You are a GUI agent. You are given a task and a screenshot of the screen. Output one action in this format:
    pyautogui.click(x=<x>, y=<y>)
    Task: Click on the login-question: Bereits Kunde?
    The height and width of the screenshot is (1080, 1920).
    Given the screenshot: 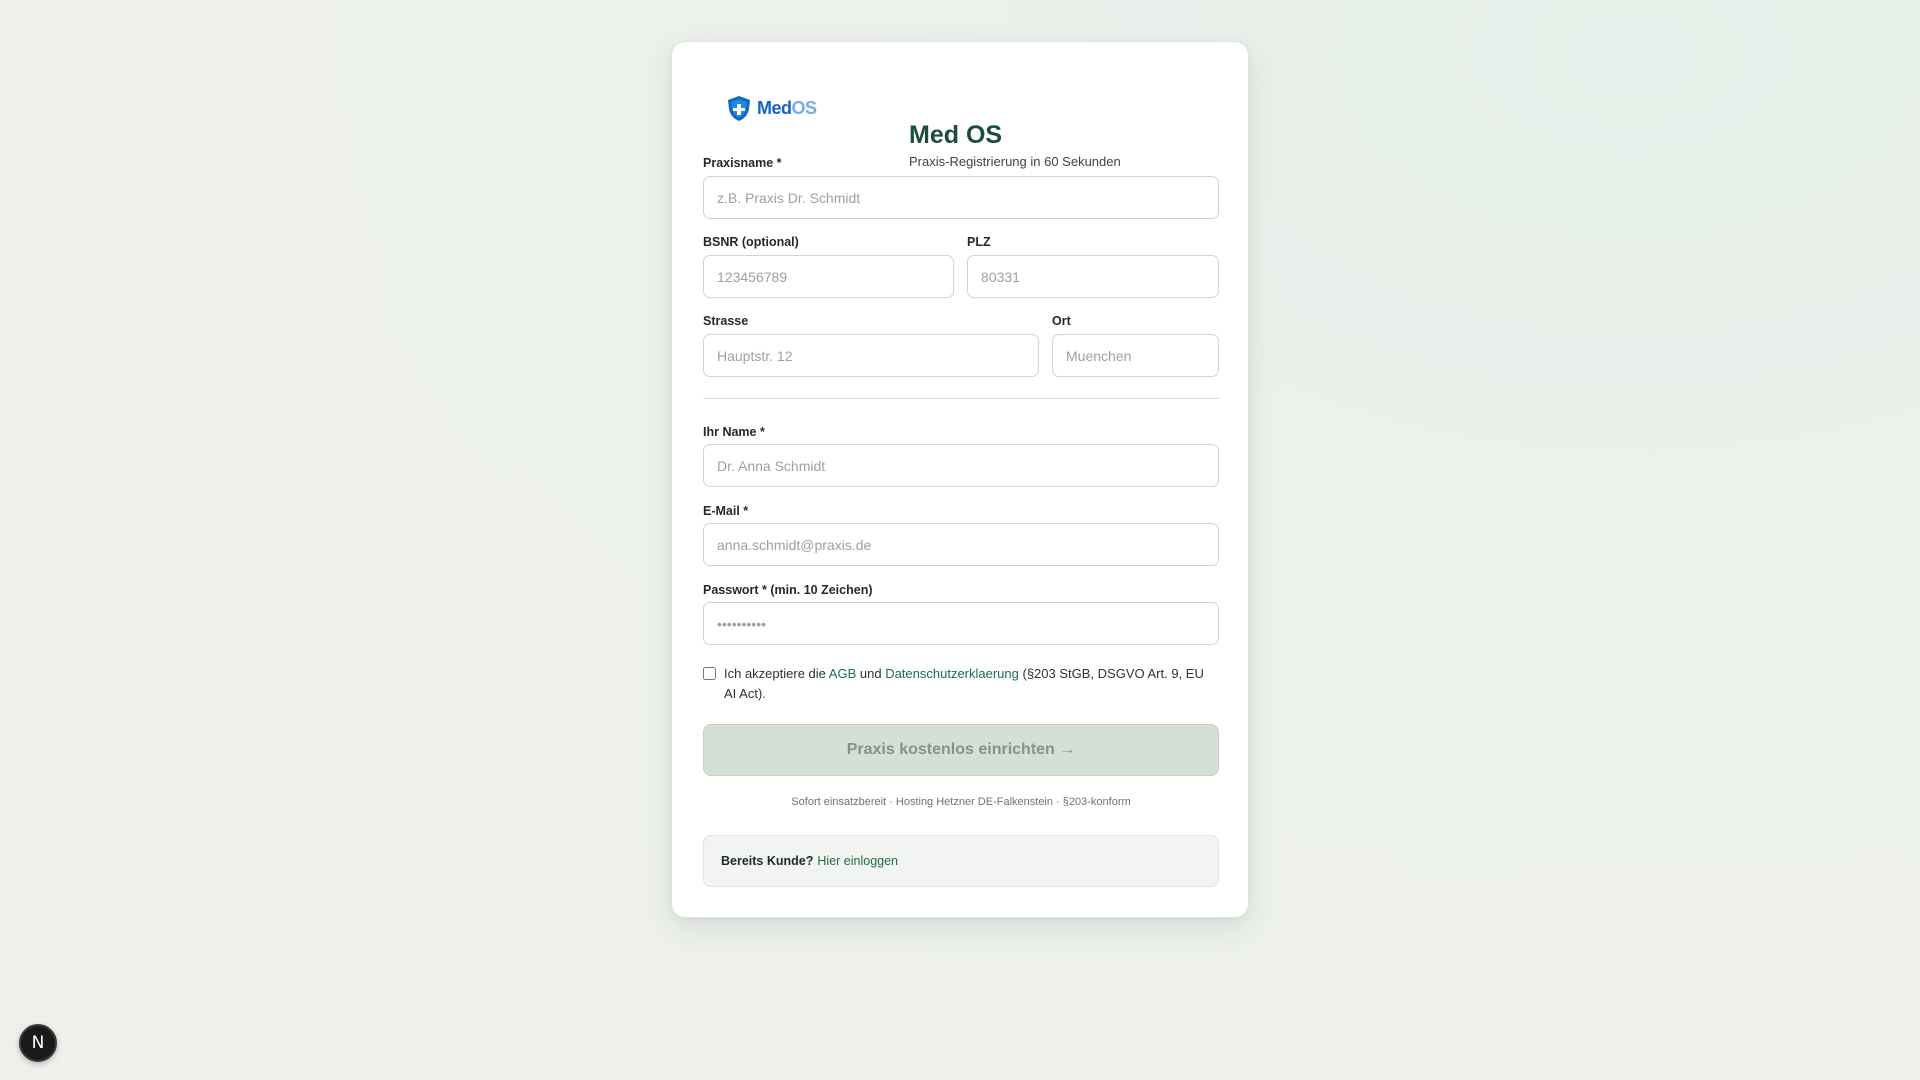 What is the action you would take?
    pyautogui.click(x=767, y=861)
    